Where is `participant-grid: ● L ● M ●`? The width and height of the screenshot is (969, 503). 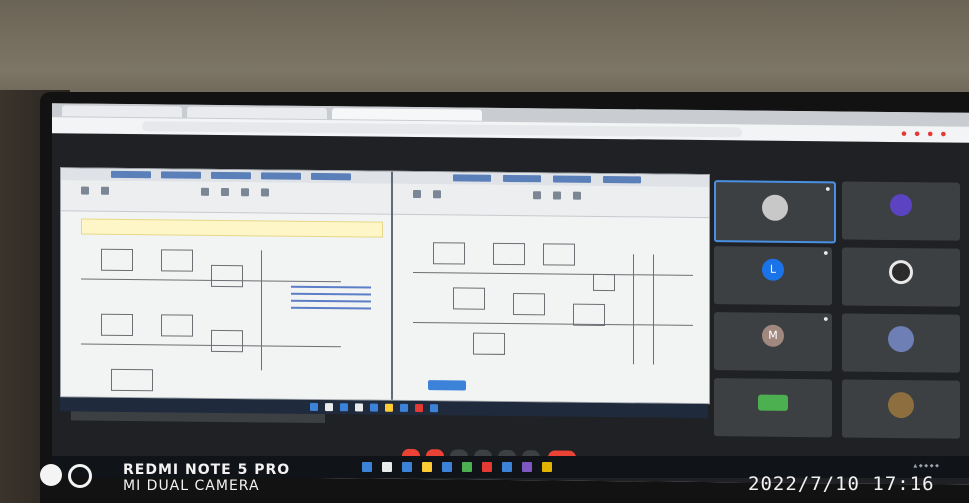 participant-grid: ● L ● M ● is located at coordinates (839, 310).